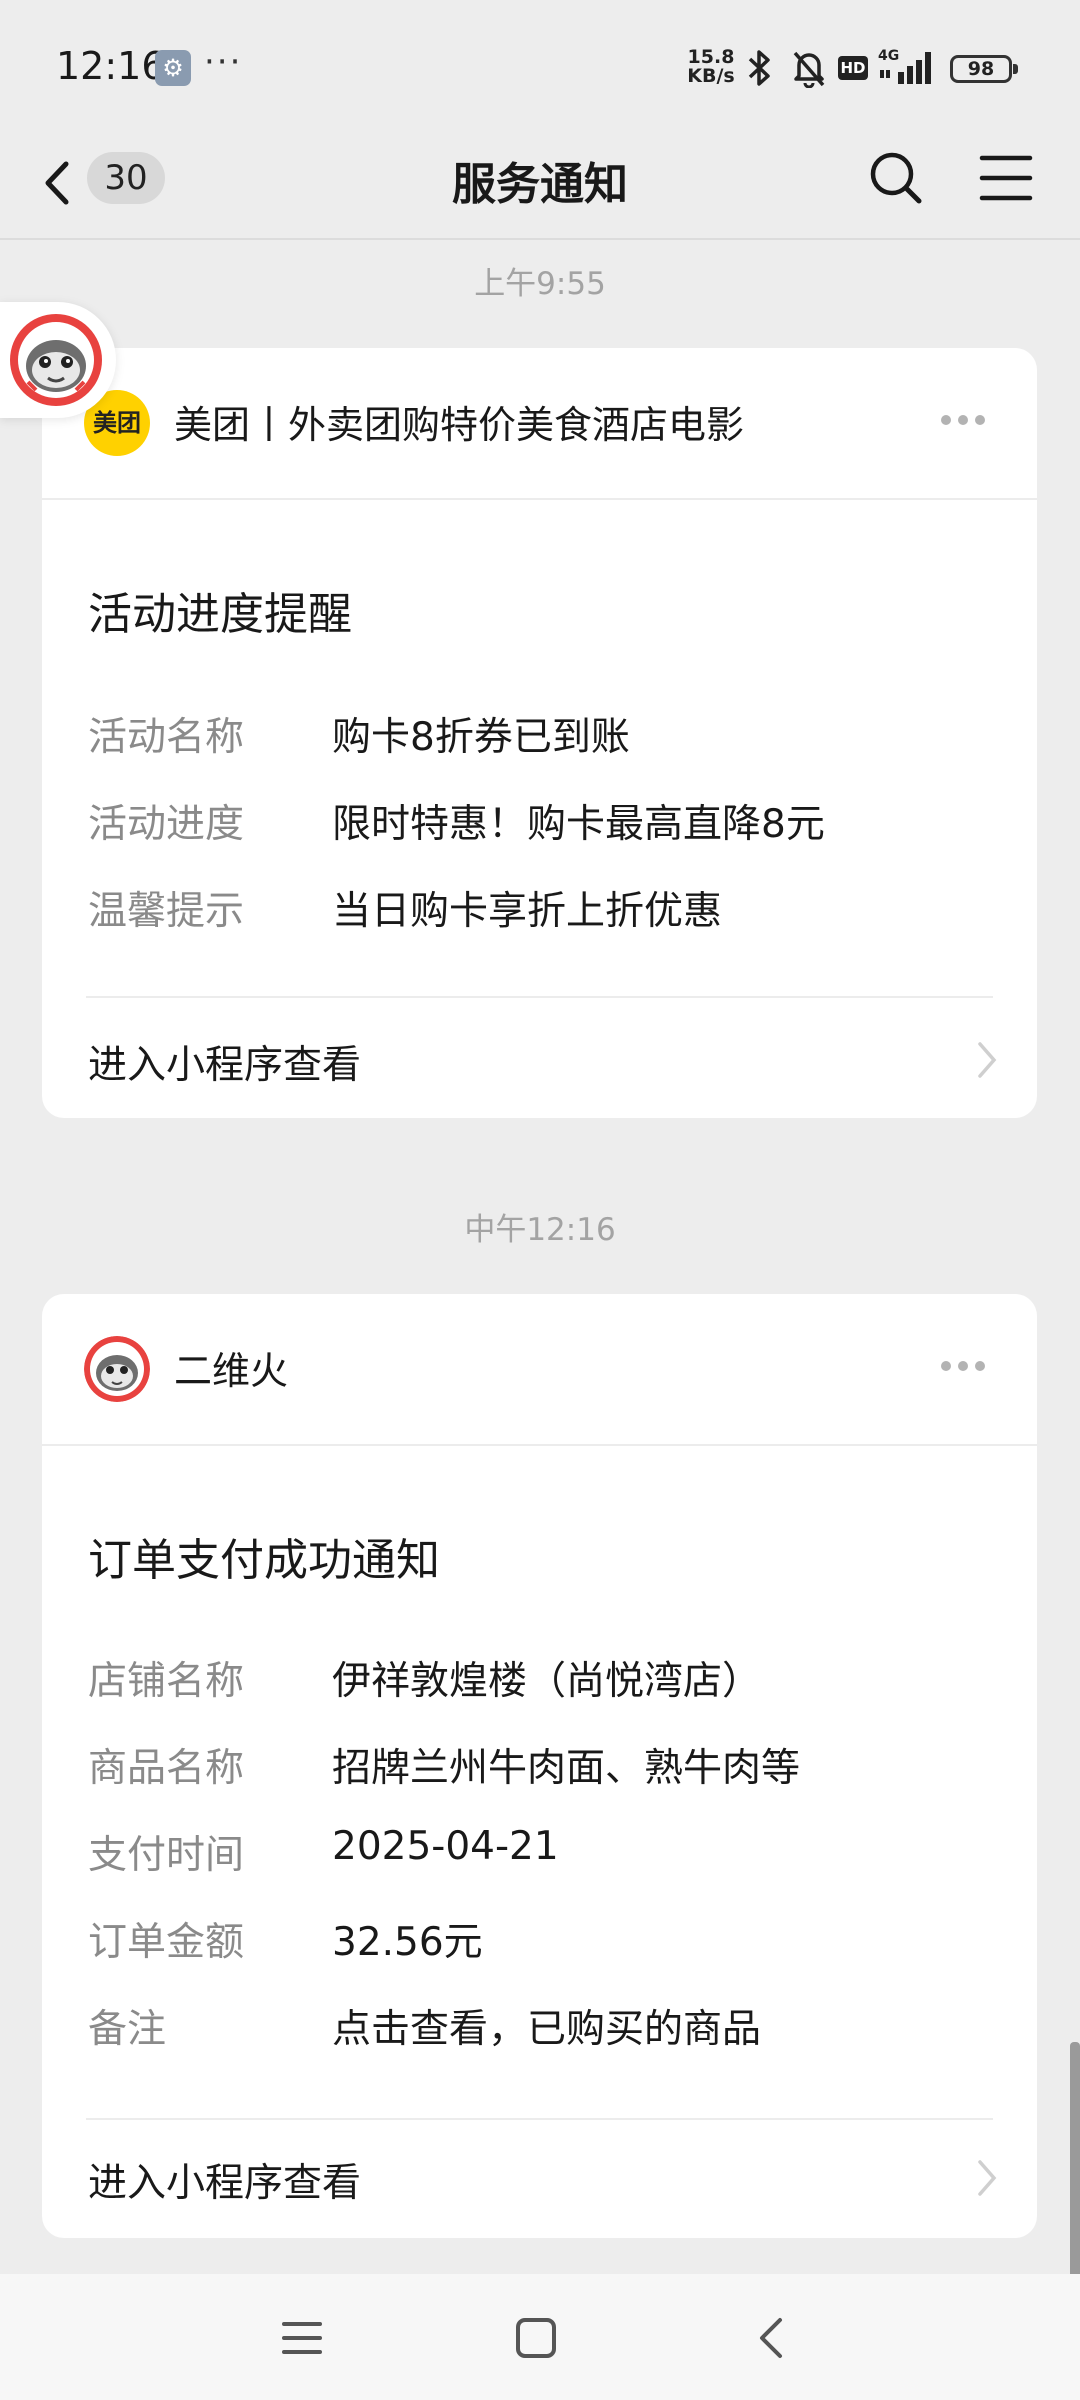 This screenshot has width=1080, height=2400. Describe the element at coordinates (539, 1370) in the screenshot. I see `card-header: 二维火` at that location.